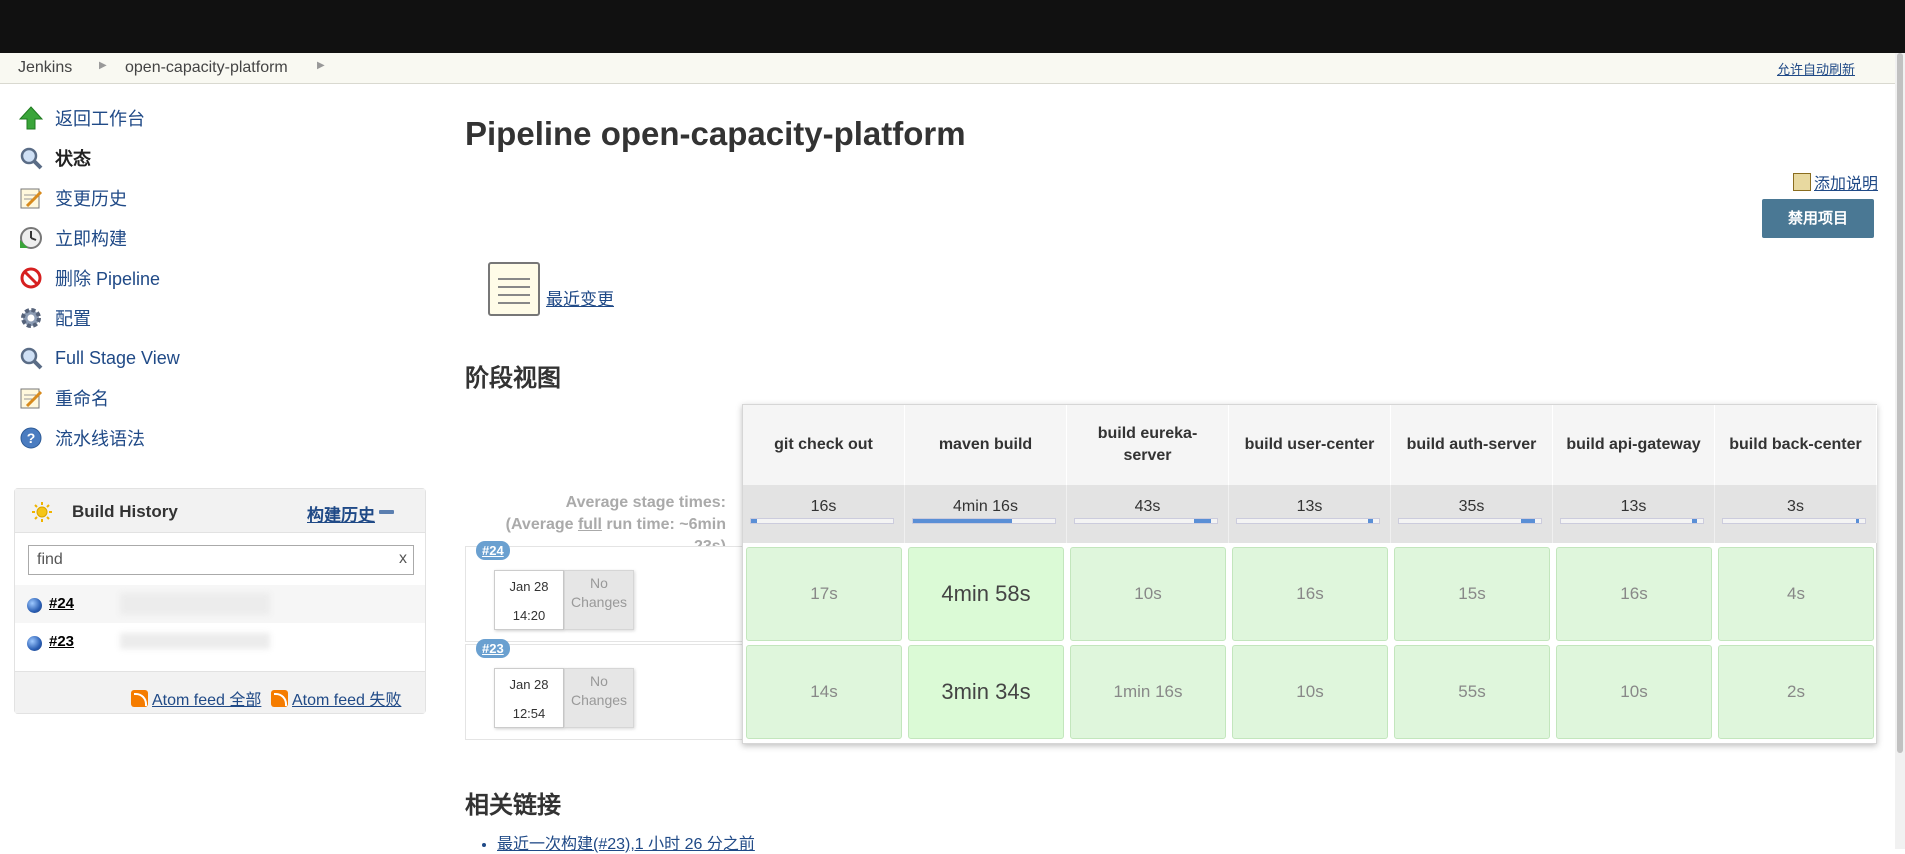  I want to click on run-badge: #23, so click(493, 648).